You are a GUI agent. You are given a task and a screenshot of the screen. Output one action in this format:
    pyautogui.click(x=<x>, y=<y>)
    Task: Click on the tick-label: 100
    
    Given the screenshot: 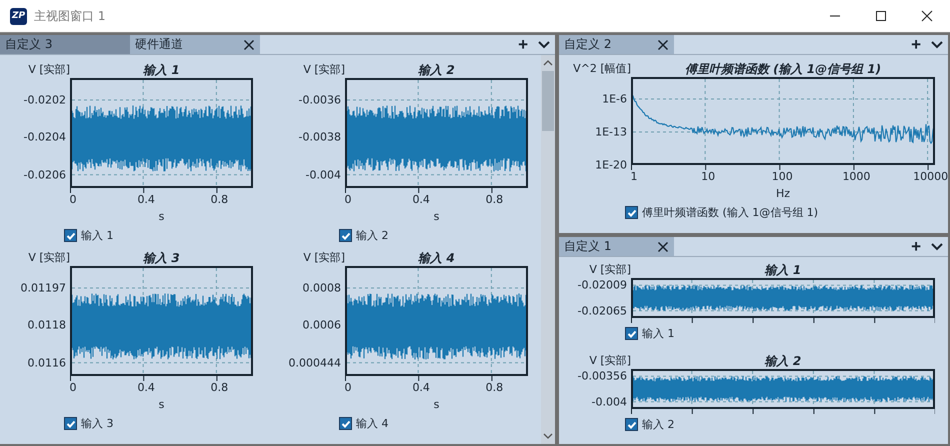 What is the action you would take?
    pyautogui.click(x=782, y=176)
    